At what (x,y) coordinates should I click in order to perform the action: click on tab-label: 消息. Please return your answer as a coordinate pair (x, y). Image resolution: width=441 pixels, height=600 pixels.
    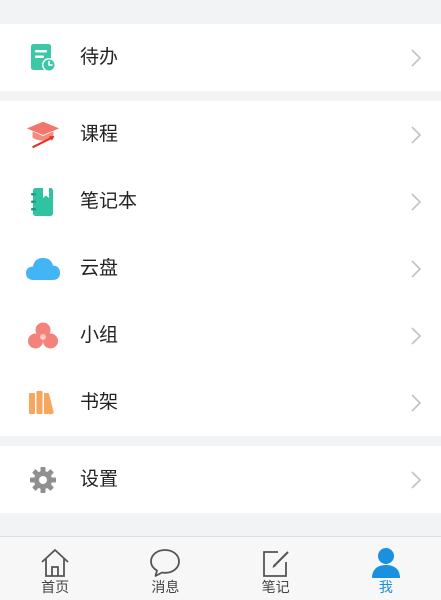
    Looking at the image, I should click on (165, 588).